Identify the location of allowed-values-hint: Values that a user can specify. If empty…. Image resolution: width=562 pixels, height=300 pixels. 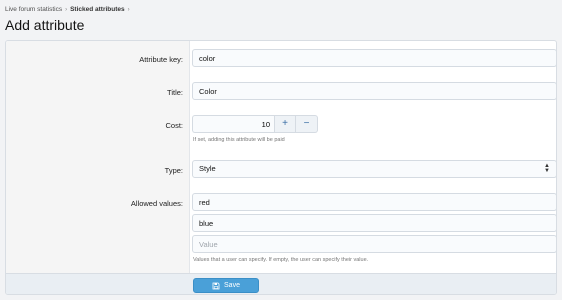
(281, 260).